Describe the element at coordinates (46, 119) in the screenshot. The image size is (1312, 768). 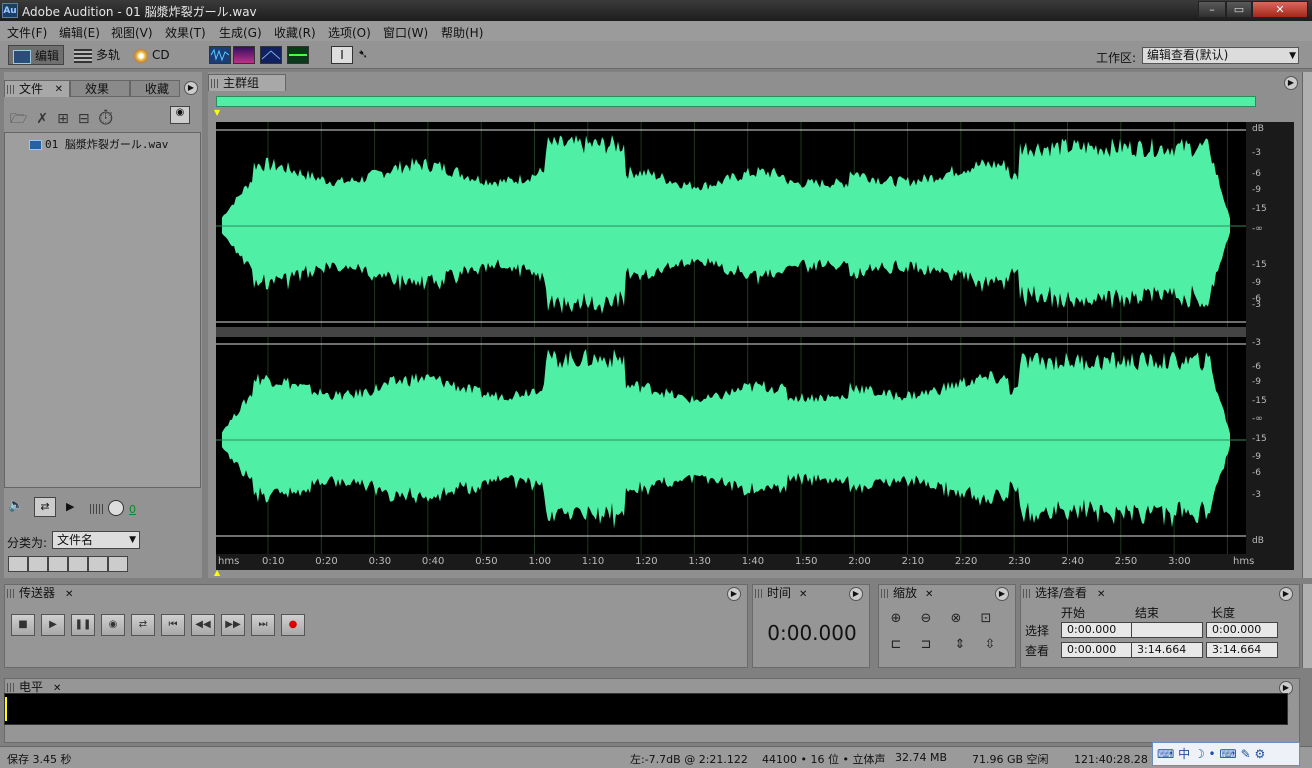
I see `close-file-icon: ✗` at that location.